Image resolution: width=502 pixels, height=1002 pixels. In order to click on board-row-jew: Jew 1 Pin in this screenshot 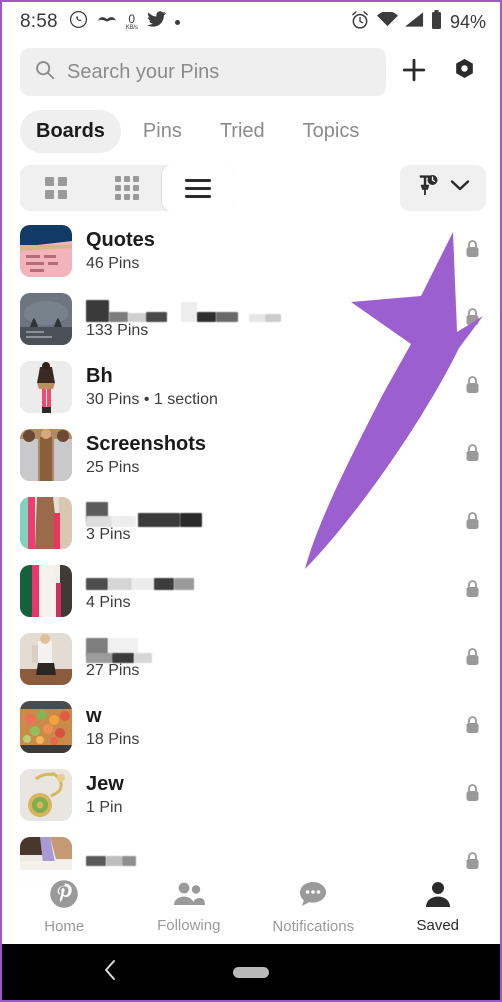, I will do `click(251, 795)`.